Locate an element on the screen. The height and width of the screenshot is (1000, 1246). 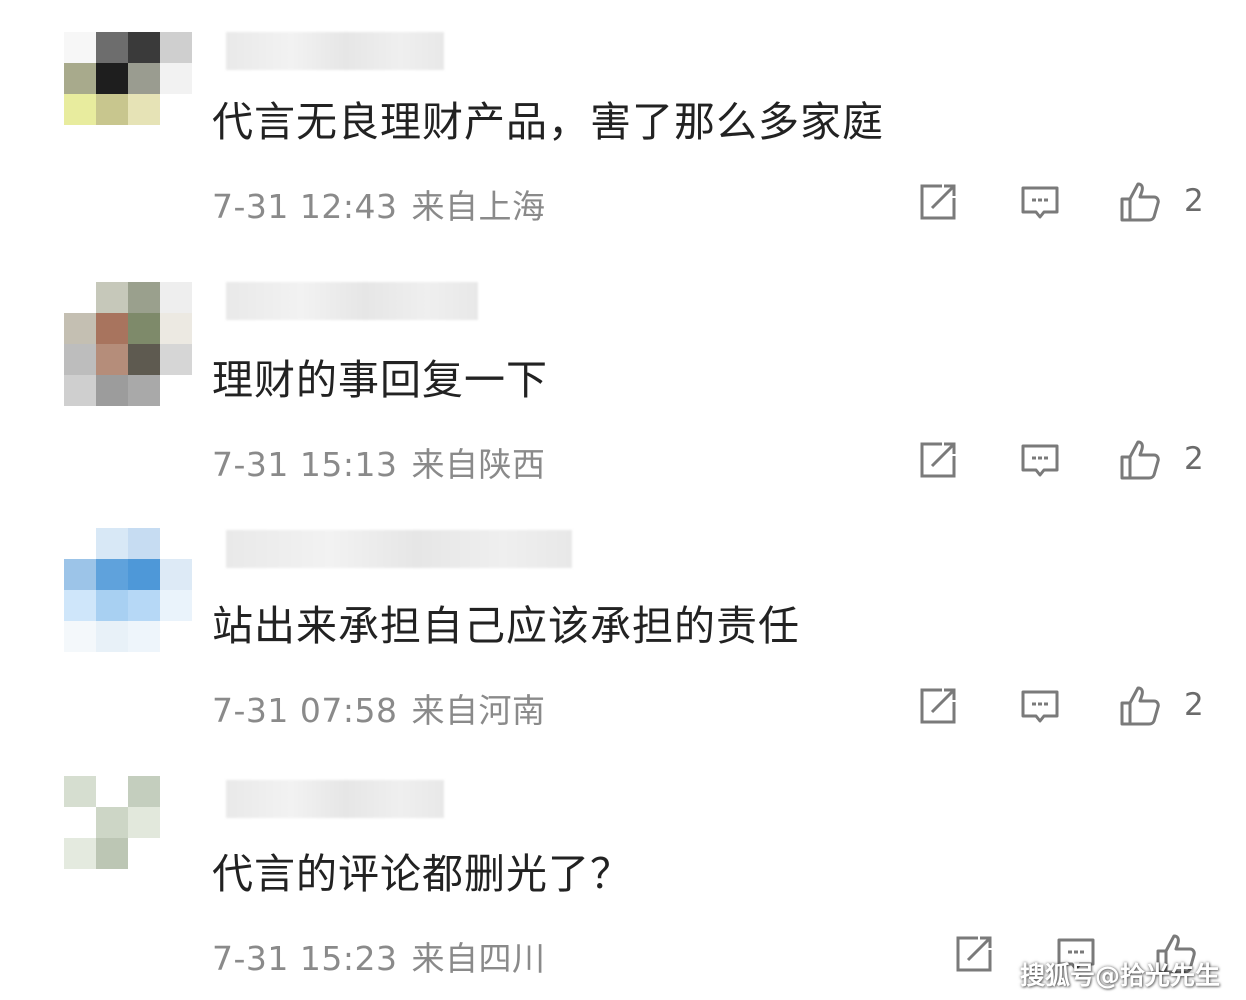
comment-meta: 7-31 15:23 来自四川 is located at coordinates (379, 956).